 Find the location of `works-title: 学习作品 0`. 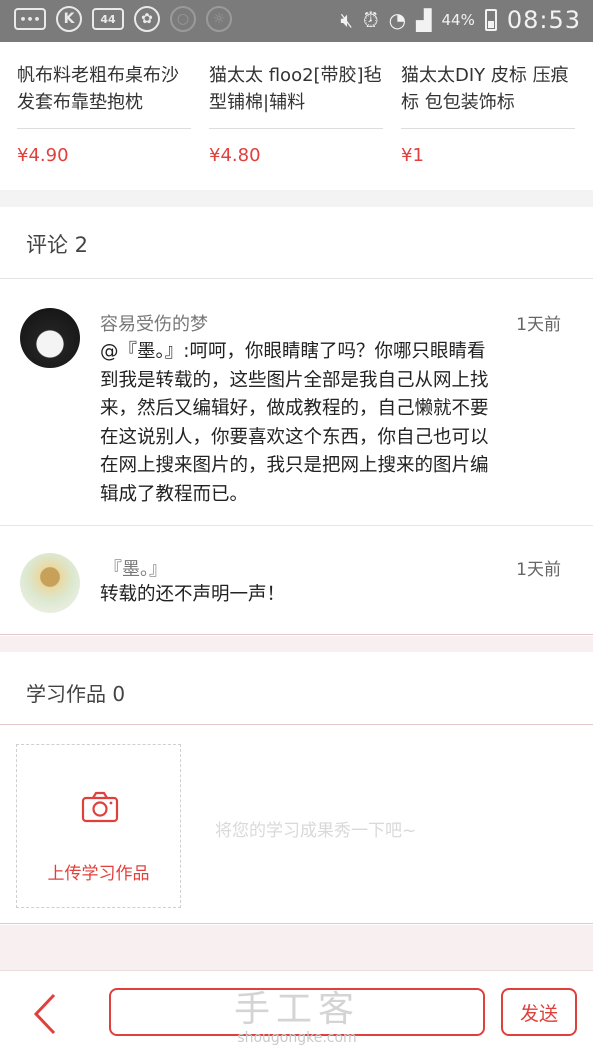

works-title: 学习作品 0 is located at coordinates (76, 694).